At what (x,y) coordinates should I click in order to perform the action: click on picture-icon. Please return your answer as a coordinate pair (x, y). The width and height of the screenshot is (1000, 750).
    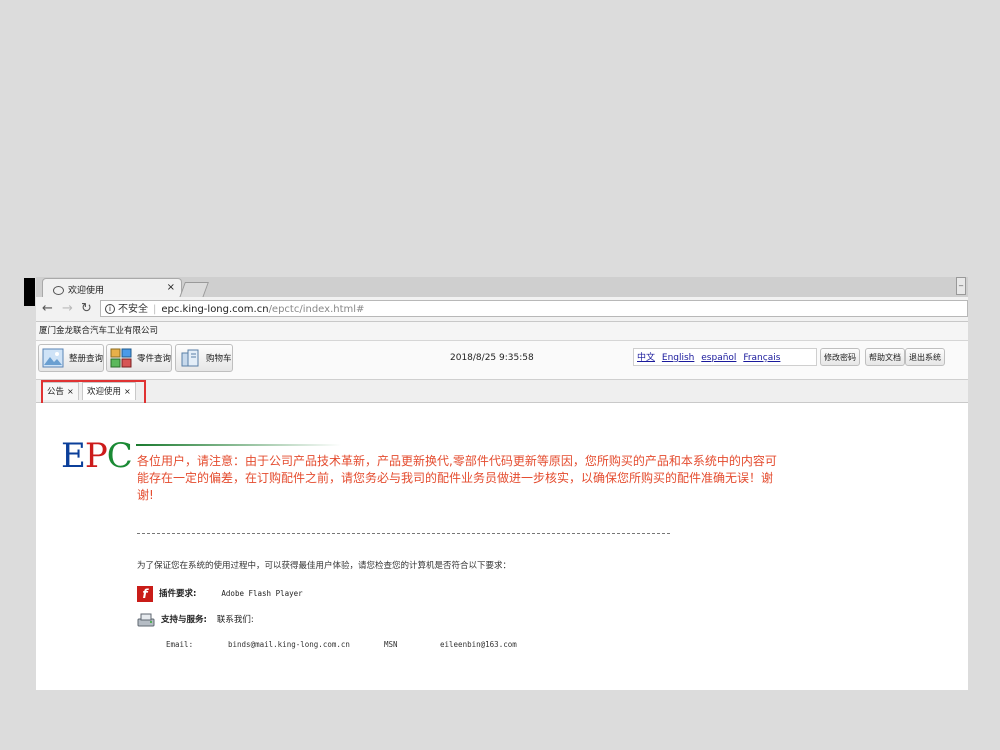
    Looking at the image, I should click on (53, 358).